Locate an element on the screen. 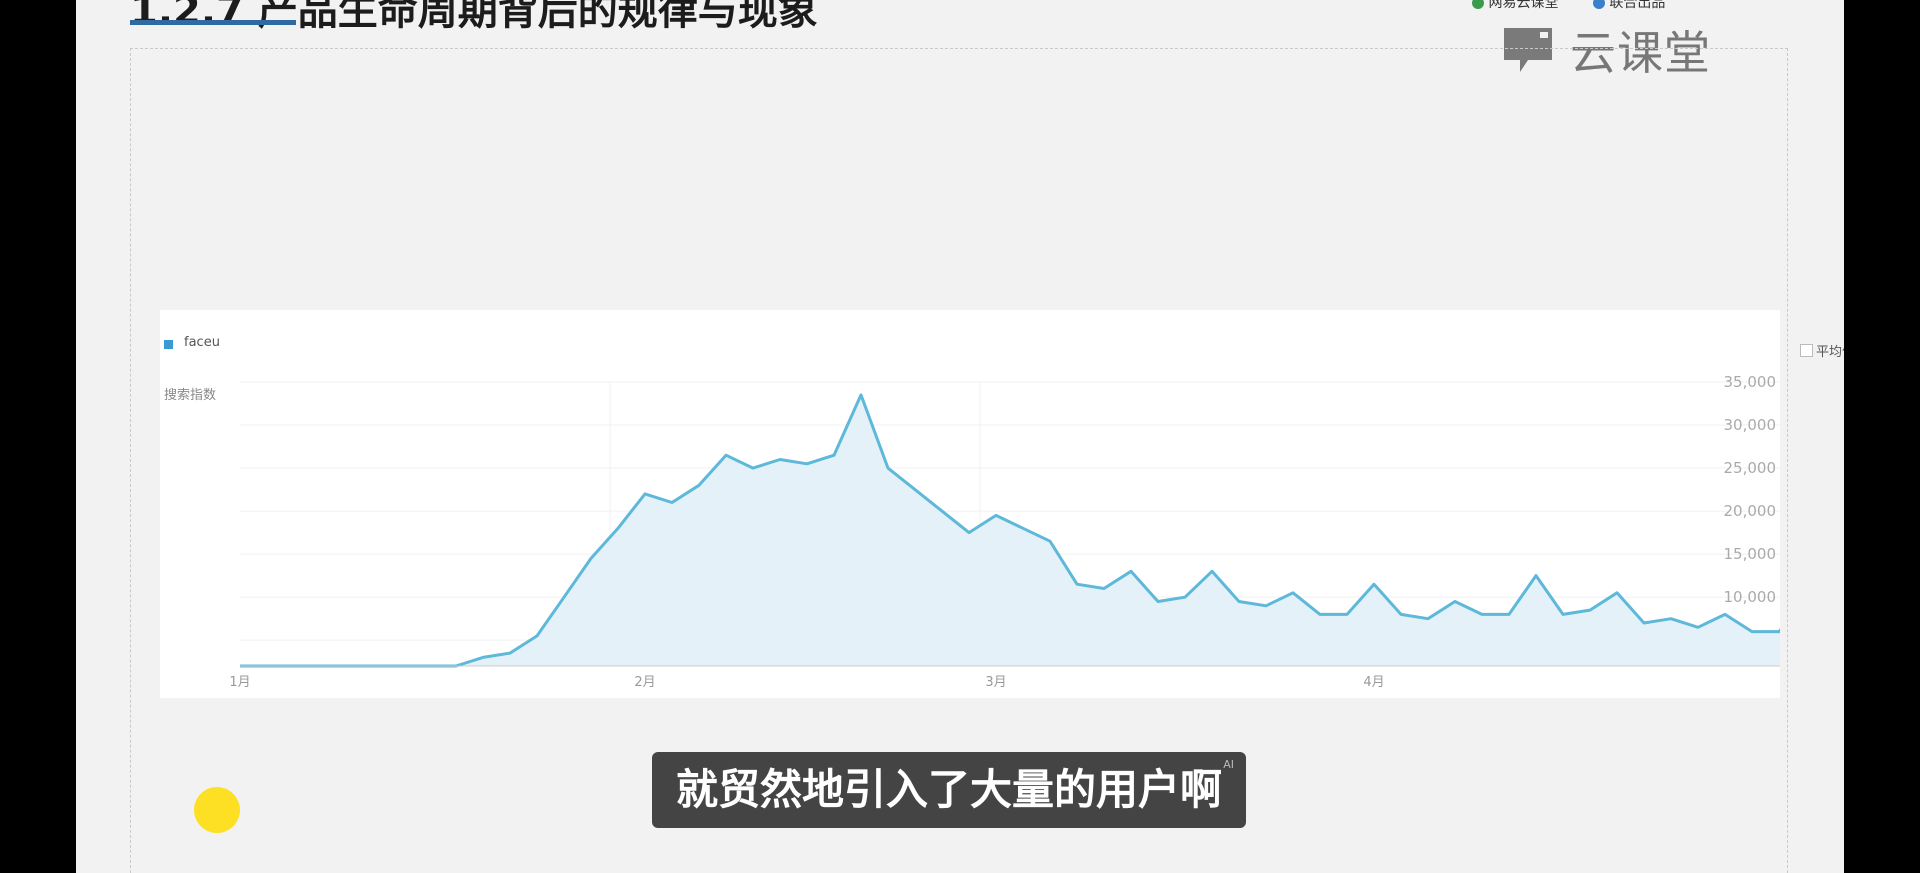 The width and height of the screenshot is (1920, 873). subtitle-text: 就贸然地引入了大量的用户啊 is located at coordinates (949, 789).